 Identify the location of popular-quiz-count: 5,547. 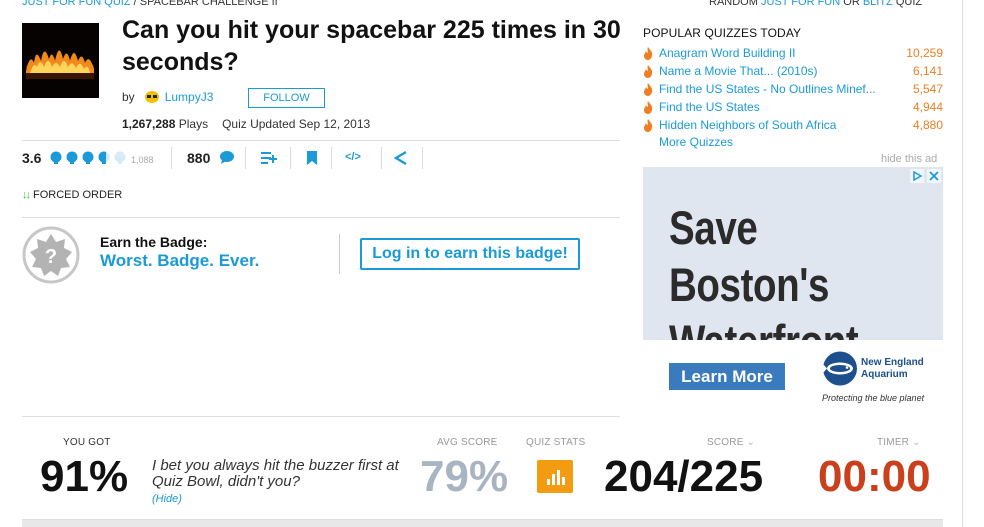
(927, 89).